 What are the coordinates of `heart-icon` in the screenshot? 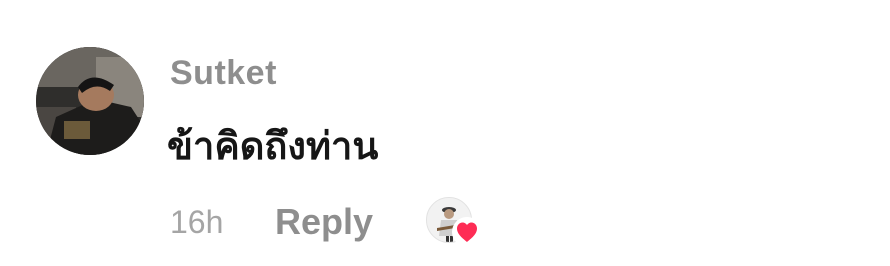 It's located at (467, 232).